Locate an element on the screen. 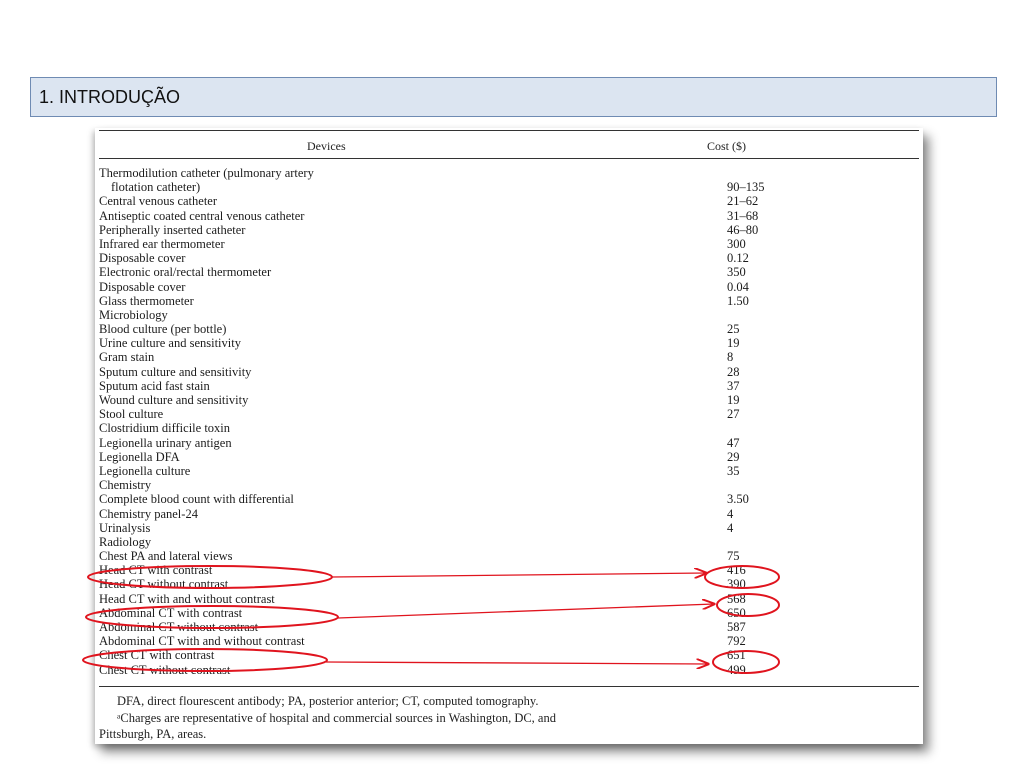 This screenshot has height=768, width=1024. table-bottom-rule is located at coordinates (509, 686).